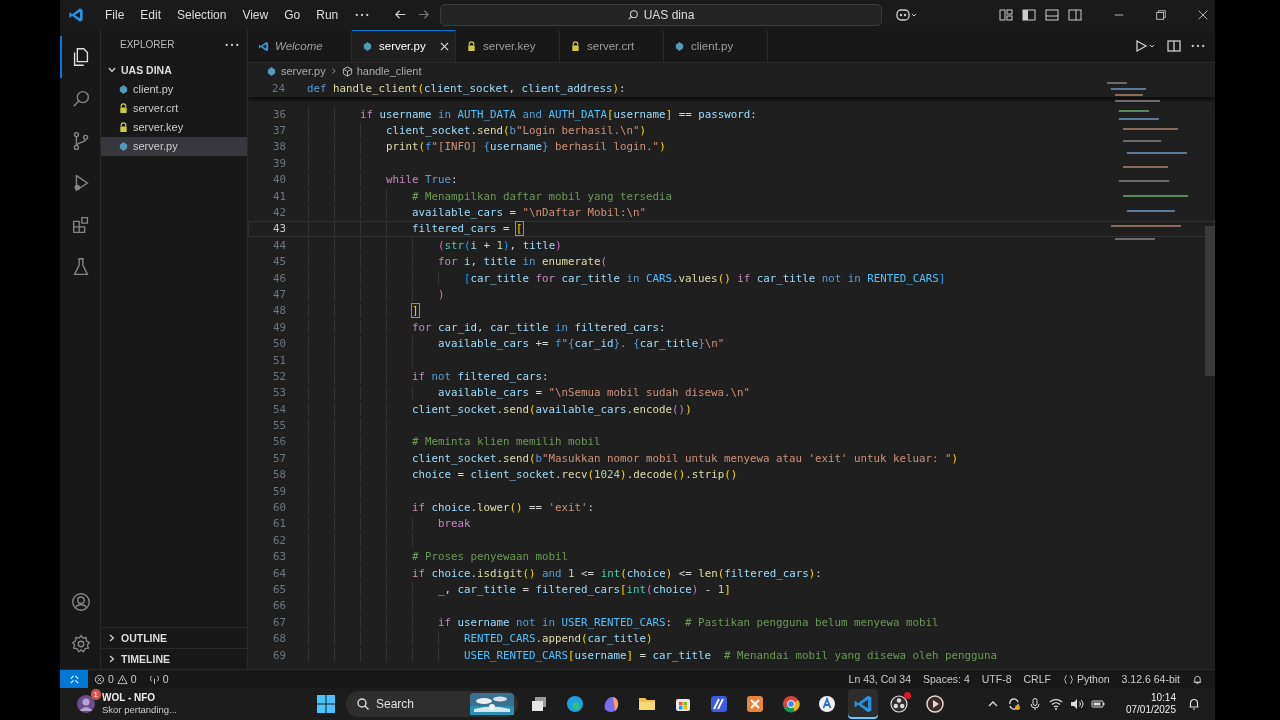 The image size is (1280, 720). I want to click on code-line: for i, title in enumerate(, so click(522, 262).